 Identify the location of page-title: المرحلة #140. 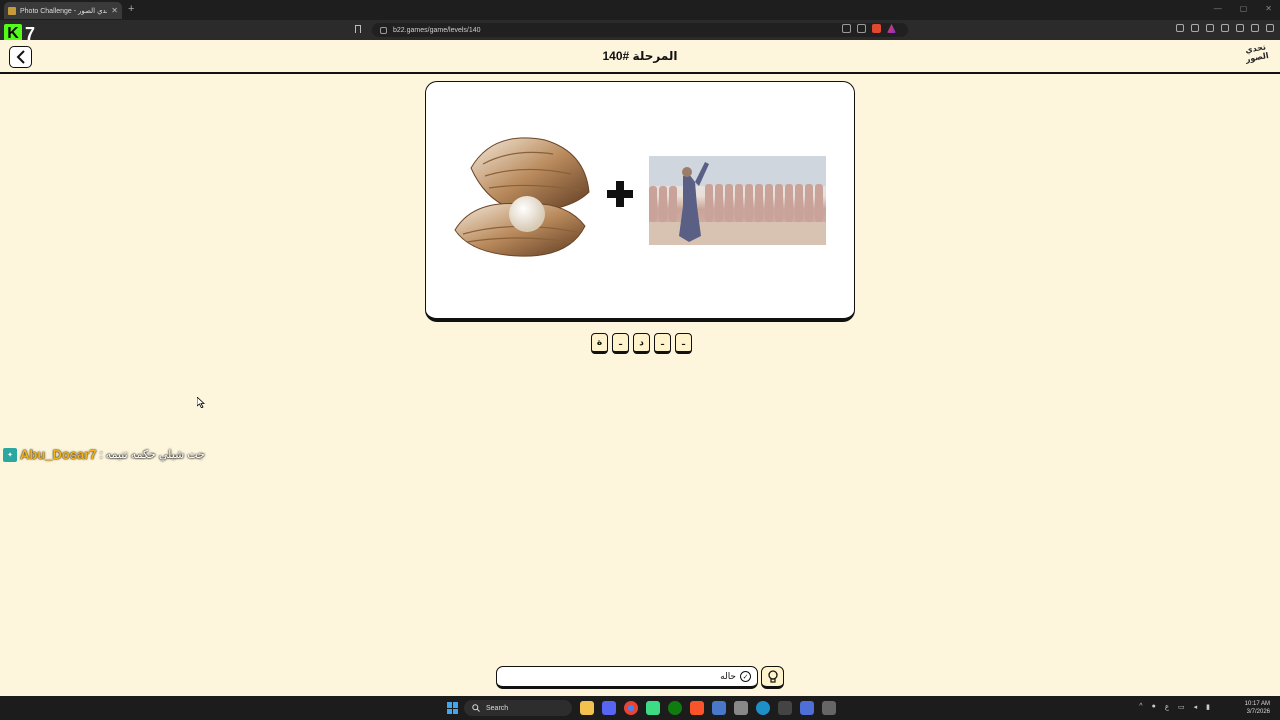
(640, 56).